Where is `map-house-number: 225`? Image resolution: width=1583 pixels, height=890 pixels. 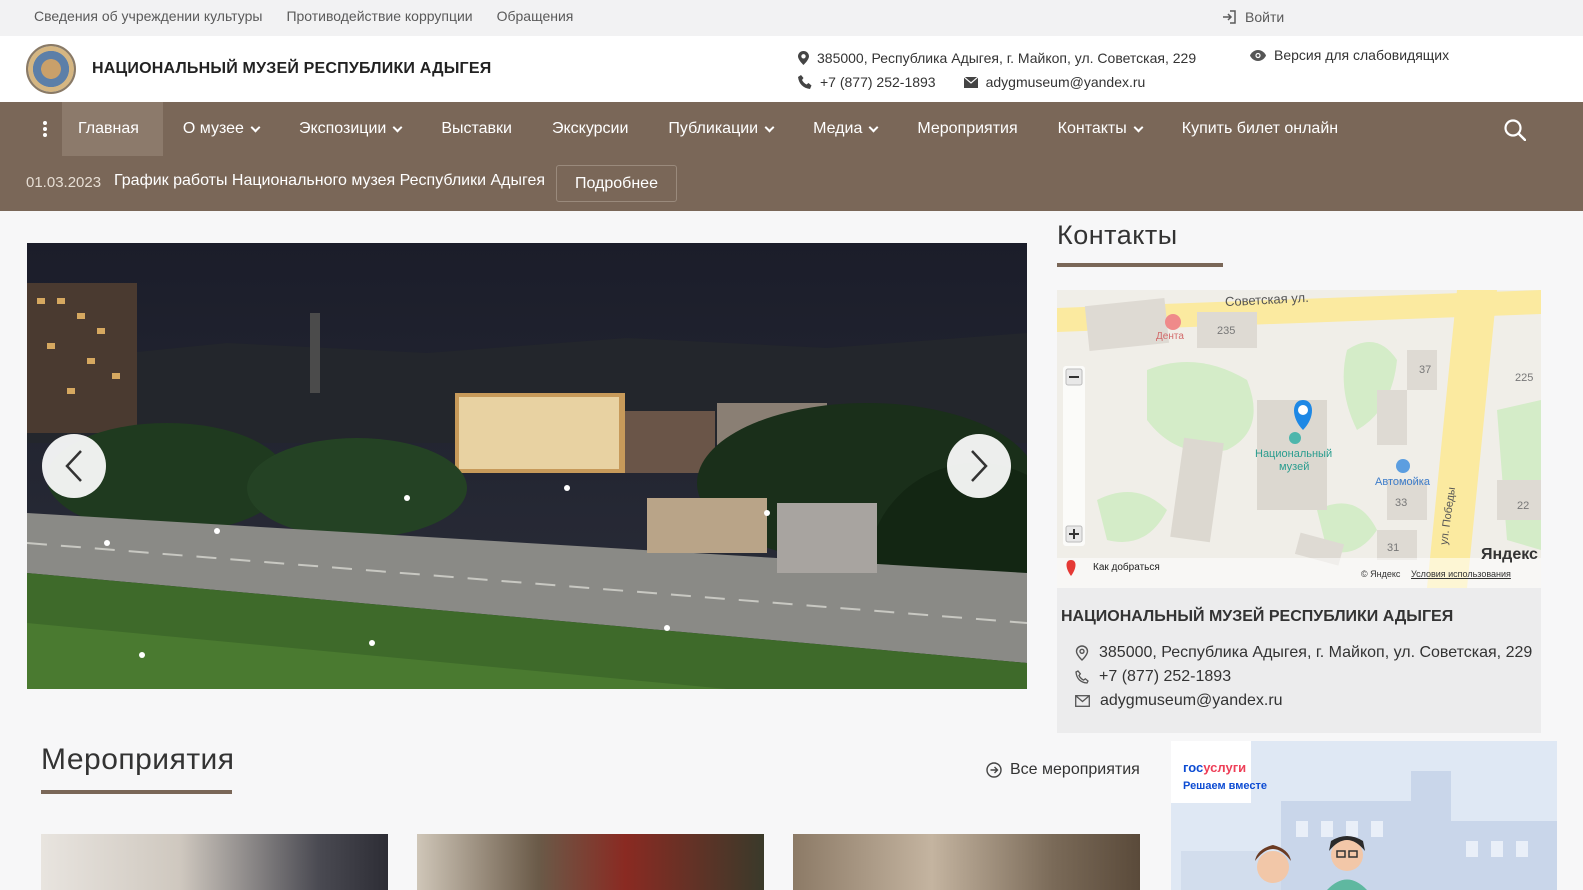 map-house-number: 225 is located at coordinates (1524, 378).